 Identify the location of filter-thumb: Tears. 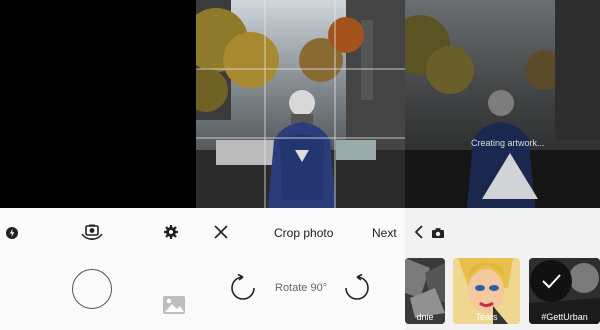
(486, 291).